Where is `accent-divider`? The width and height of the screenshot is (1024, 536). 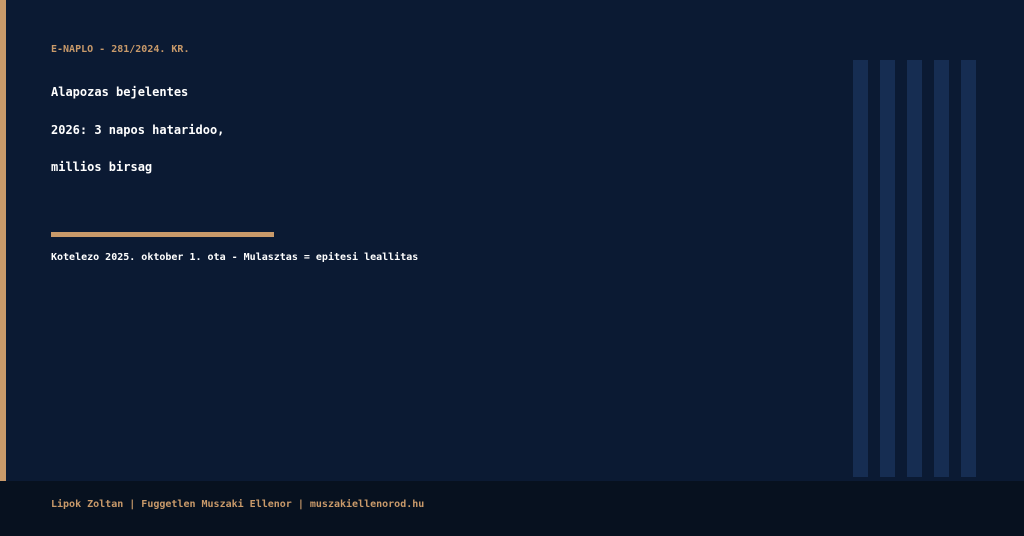
accent-divider is located at coordinates (162, 234).